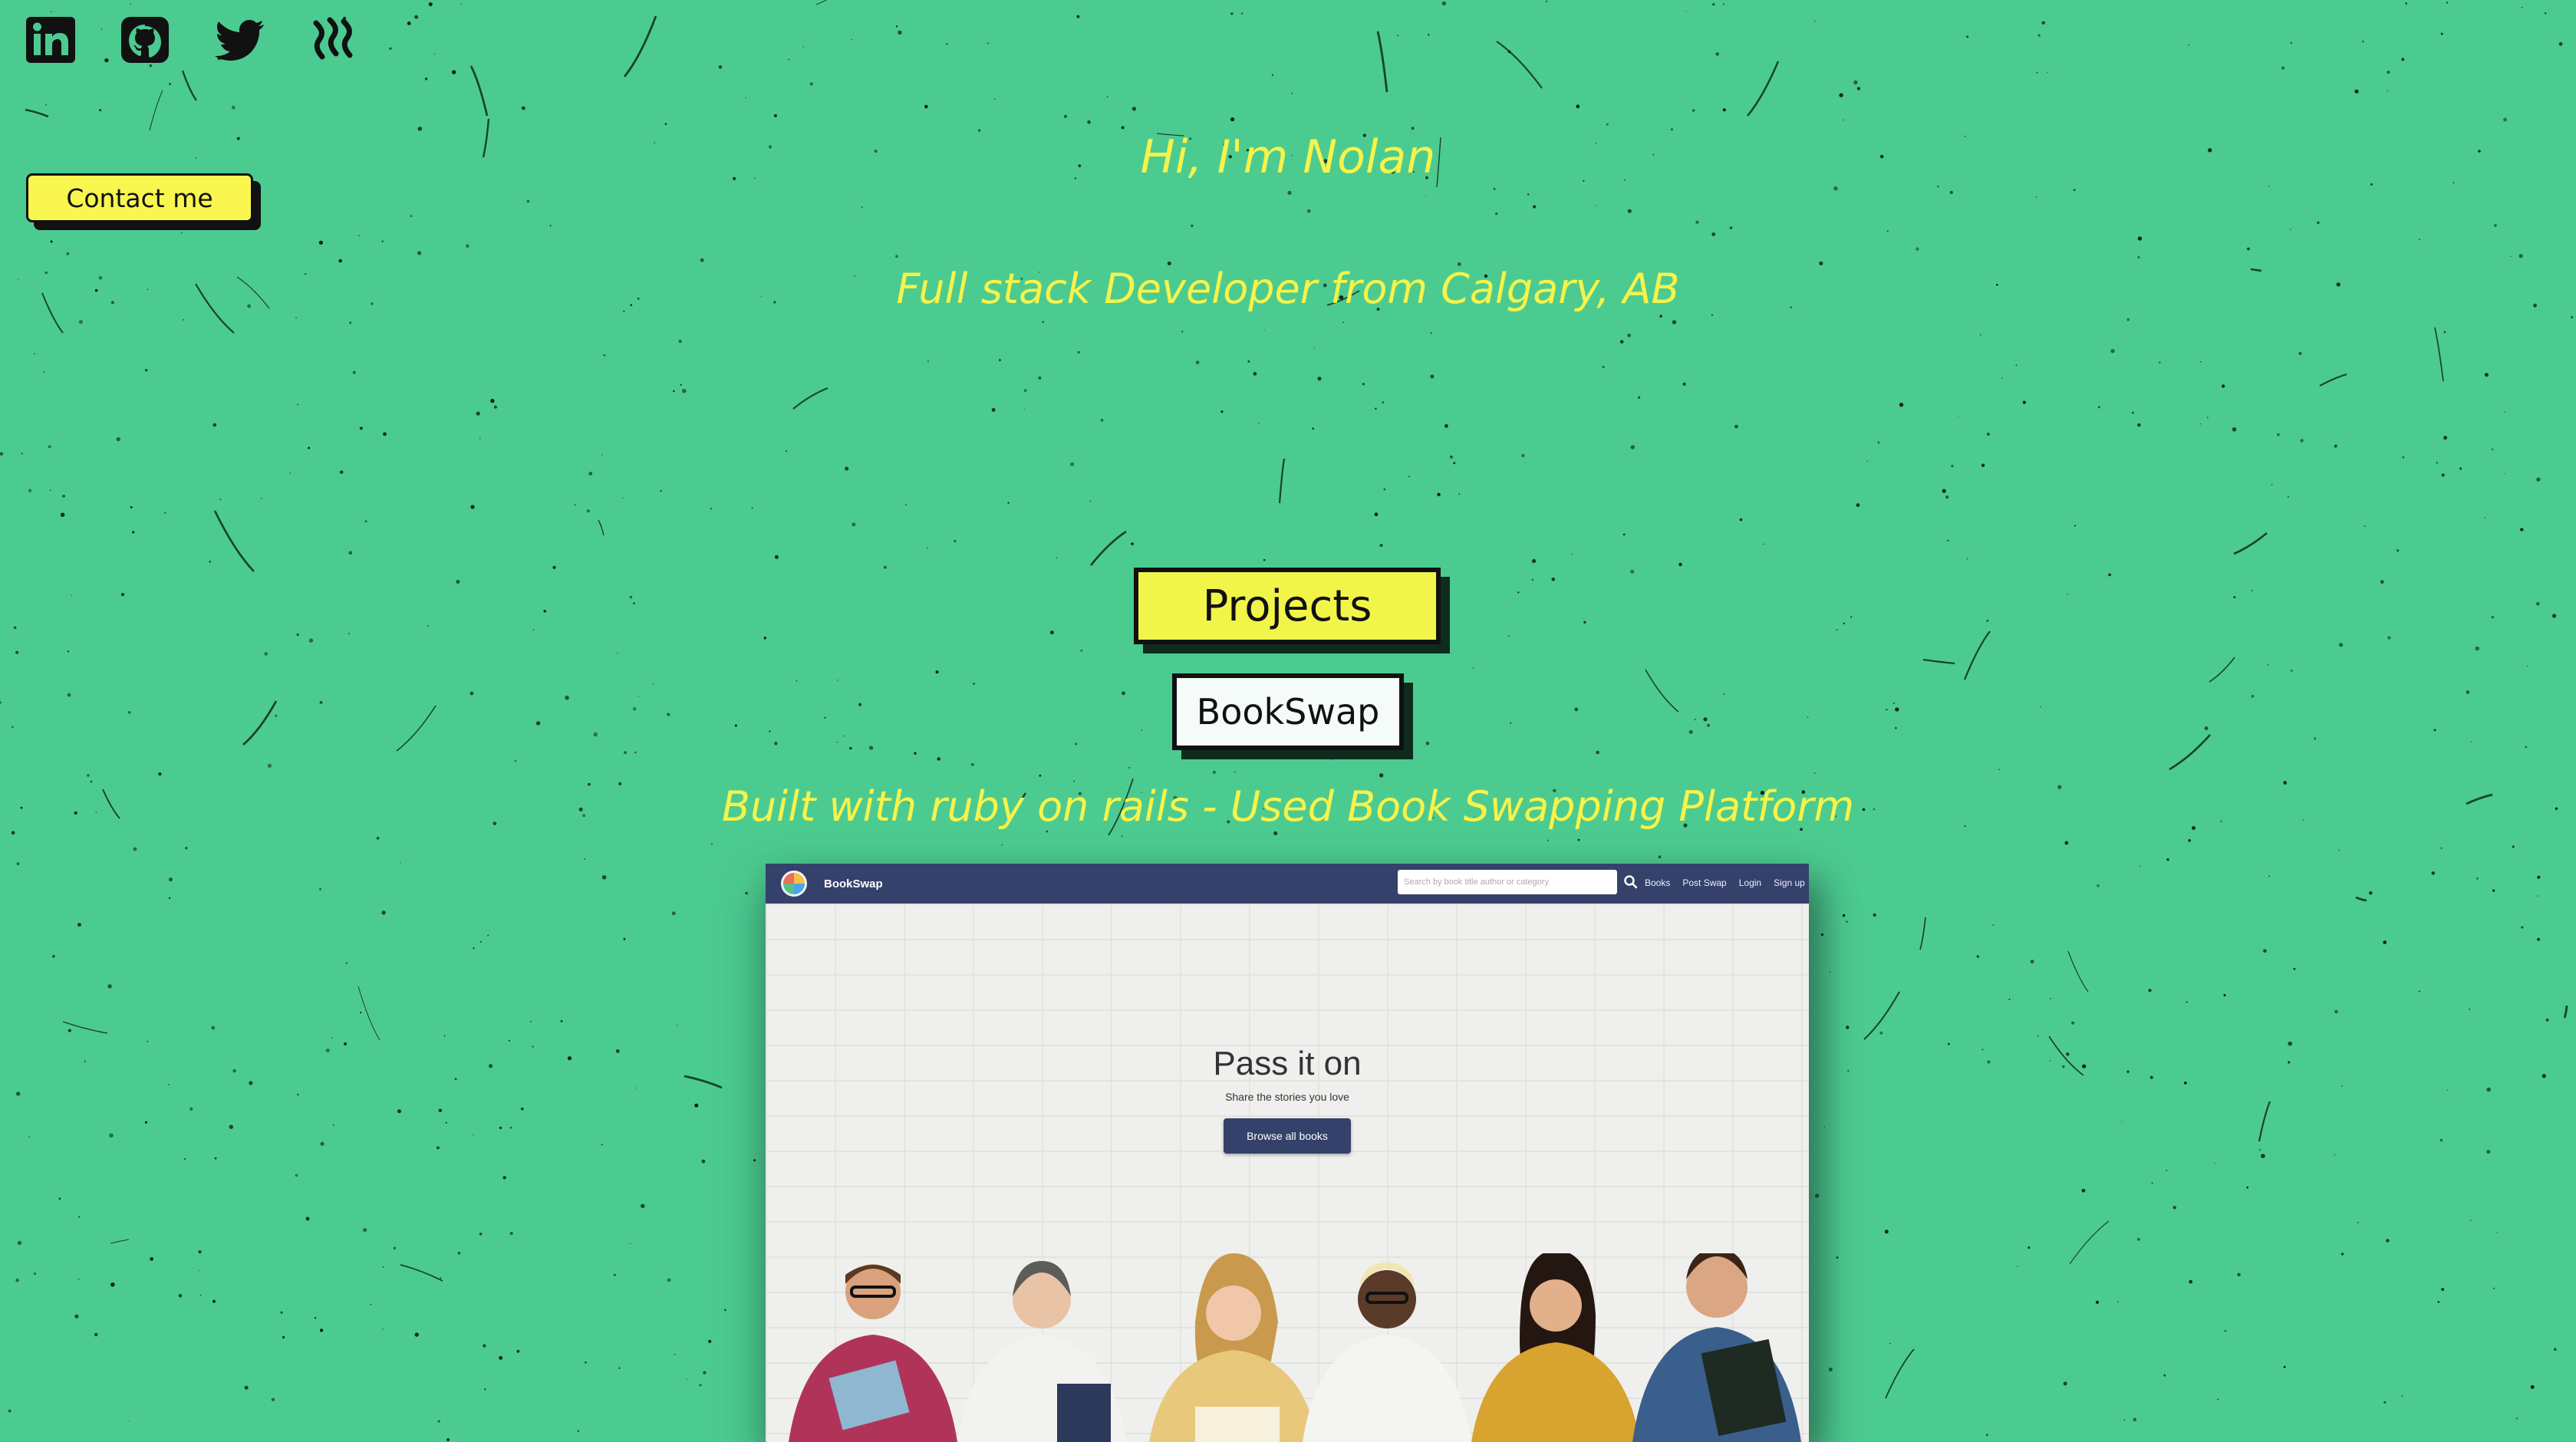 This screenshot has height=1442, width=2576. What do you see at coordinates (1288, 712) in the screenshot?
I see `project-bookswap-button: BookSwap` at bounding box center [1288, 712].